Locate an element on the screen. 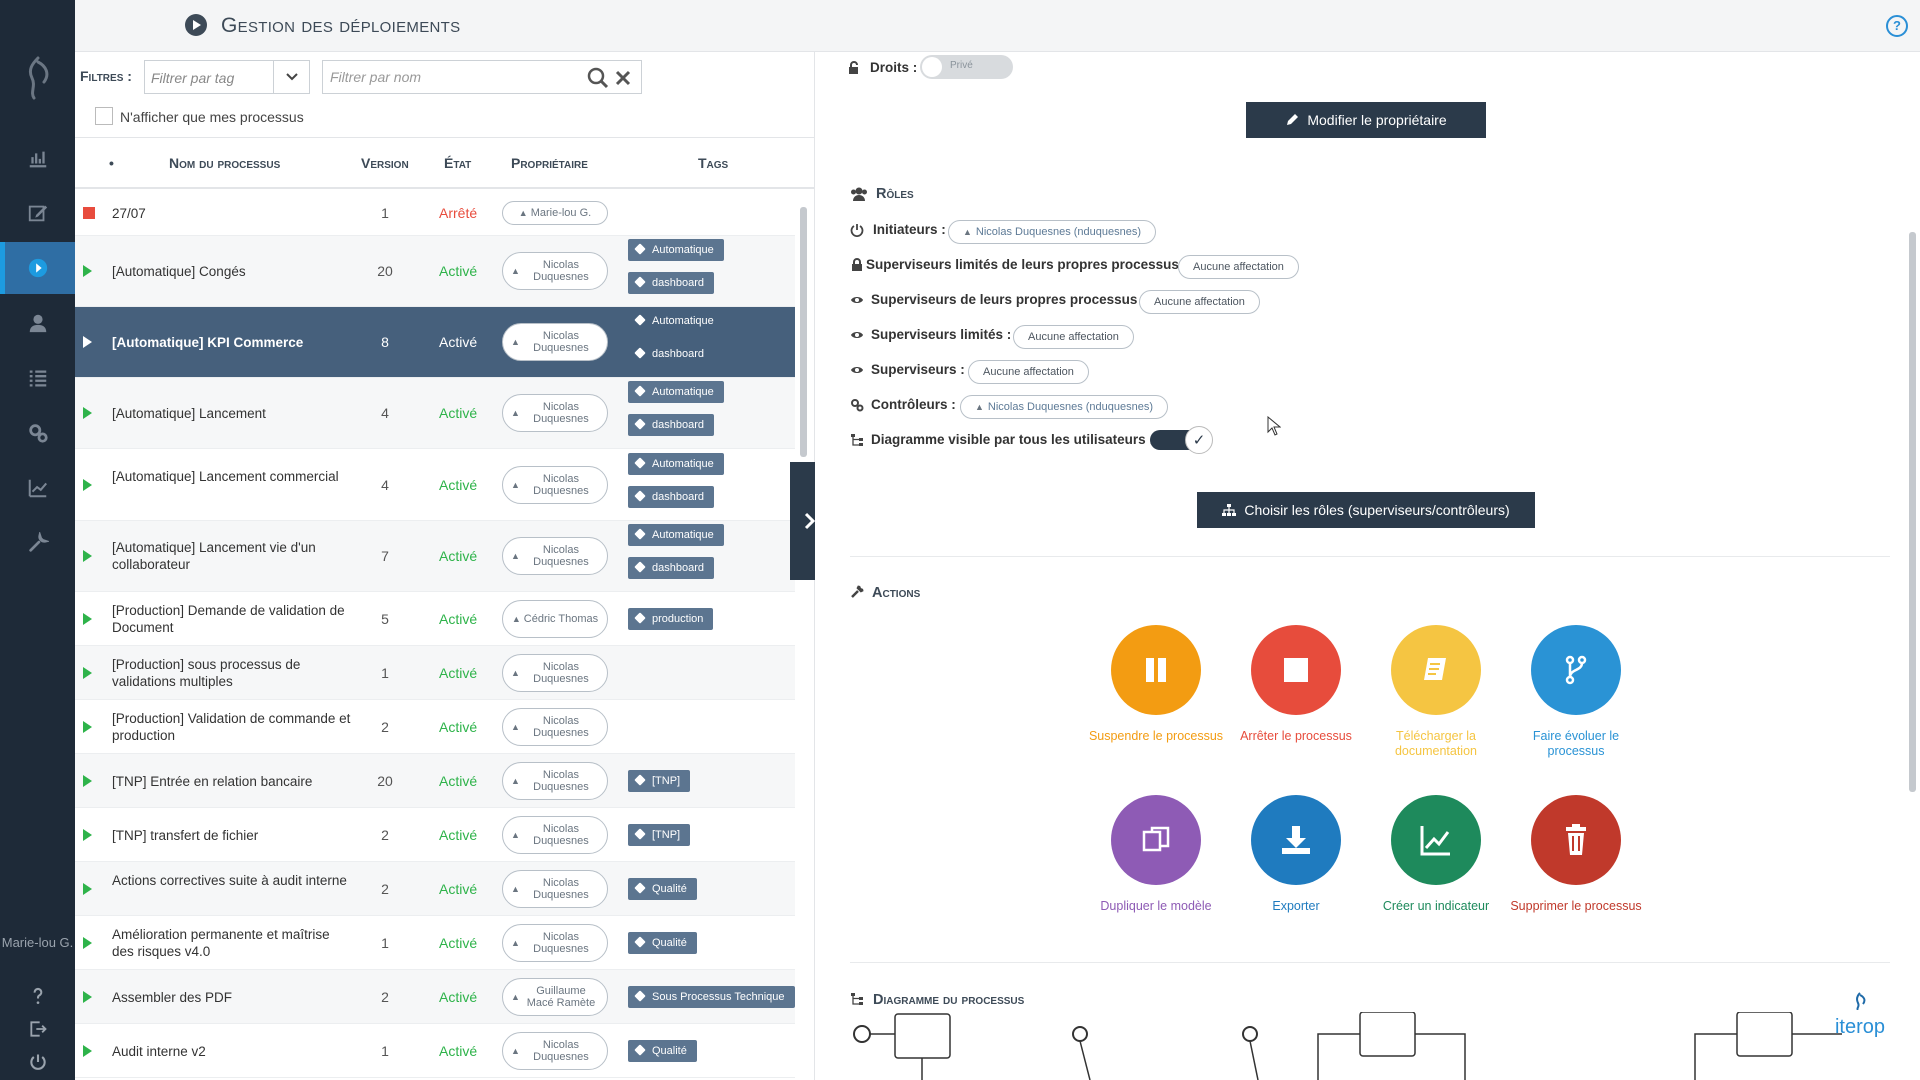 This screenshot has height=1080, width=1920. copy-icon is located at coordinates (1156, 840).